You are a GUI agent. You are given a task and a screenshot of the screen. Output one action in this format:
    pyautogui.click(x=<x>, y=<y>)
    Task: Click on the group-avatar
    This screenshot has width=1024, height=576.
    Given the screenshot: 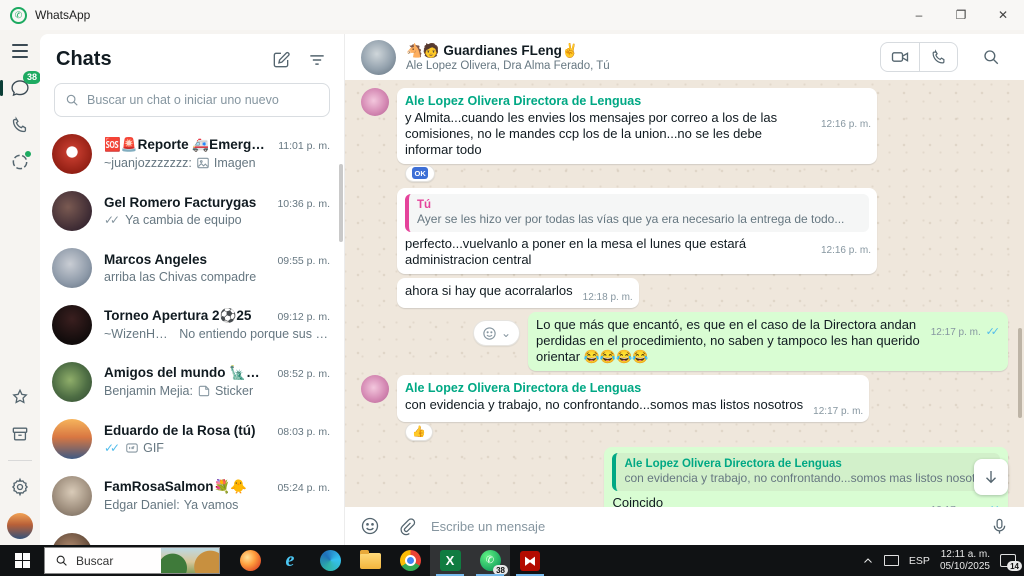 What is the action you would take?
    pyautogui.click(x=378, y=57)
    